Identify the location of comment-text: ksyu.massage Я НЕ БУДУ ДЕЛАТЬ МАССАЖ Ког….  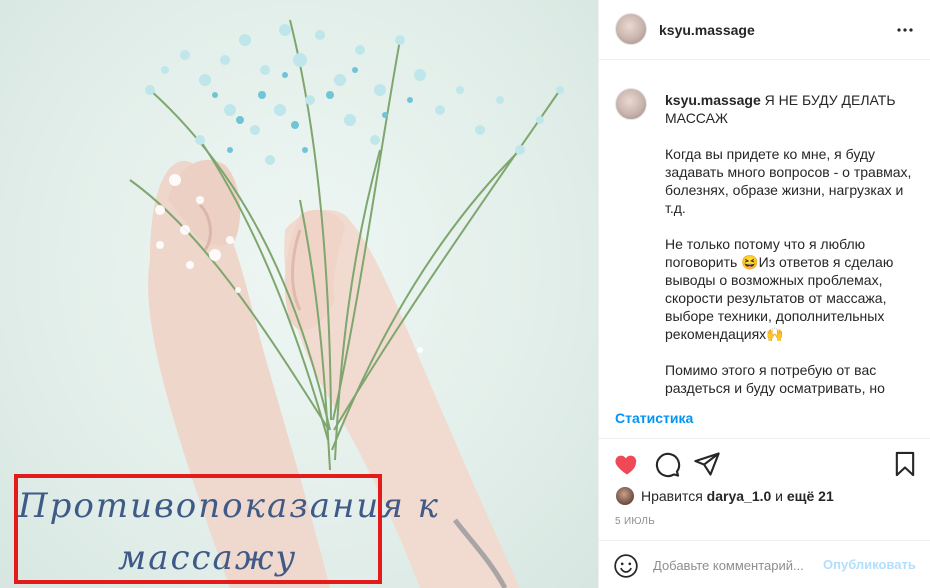
(789, 244).